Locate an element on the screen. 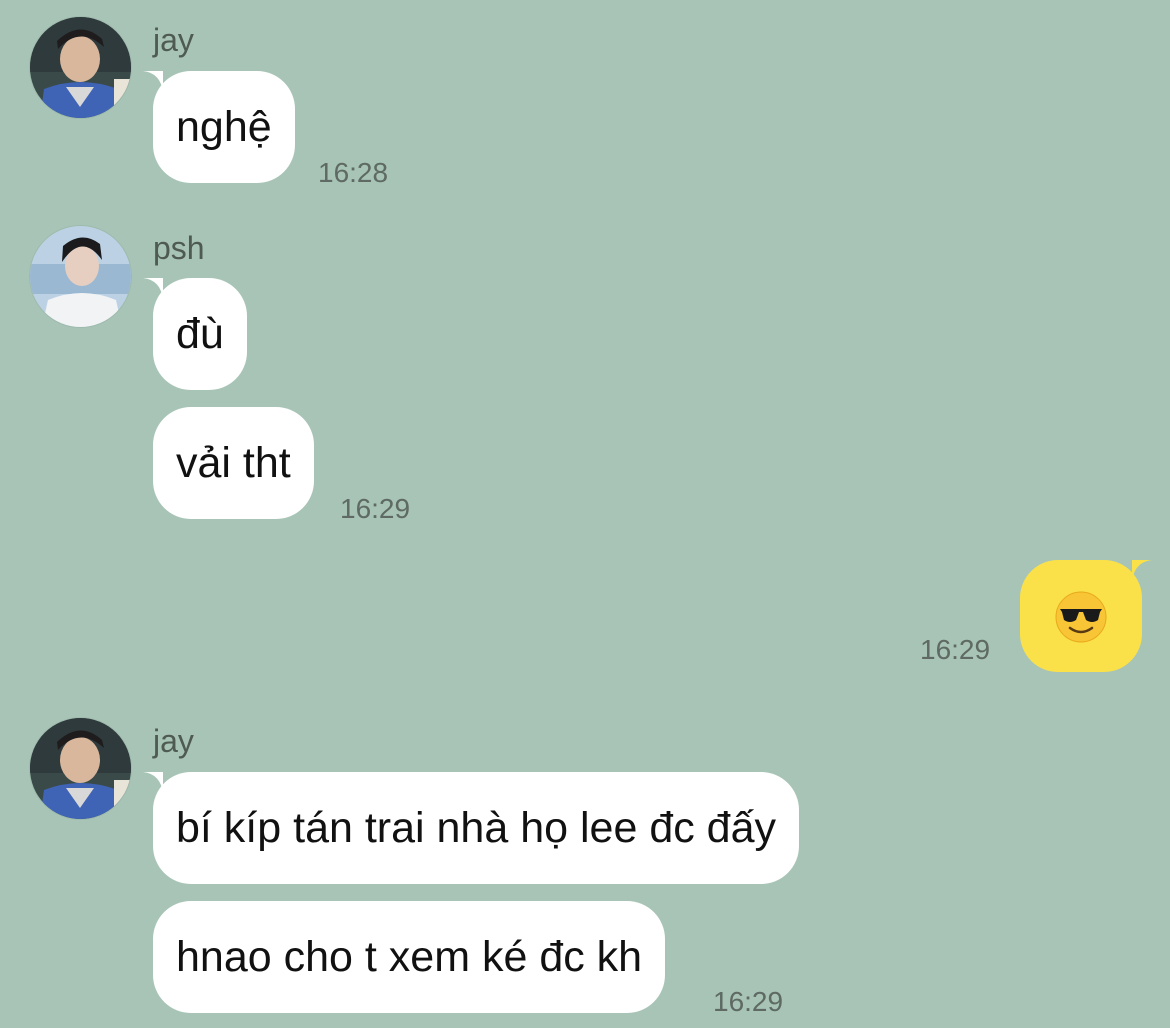 The image size is (1170, 1028). message-bubble: đù is located at coordinates (200, 334).